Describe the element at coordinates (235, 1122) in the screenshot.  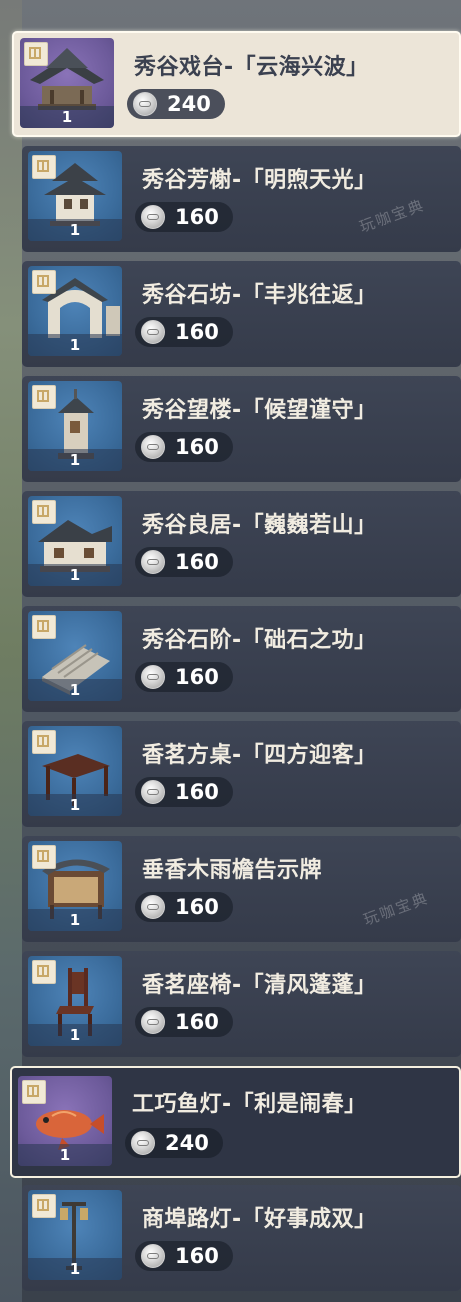
I see `shop-item-row: 1 工巧鱼灯-「利是闹春」 240` at that location.